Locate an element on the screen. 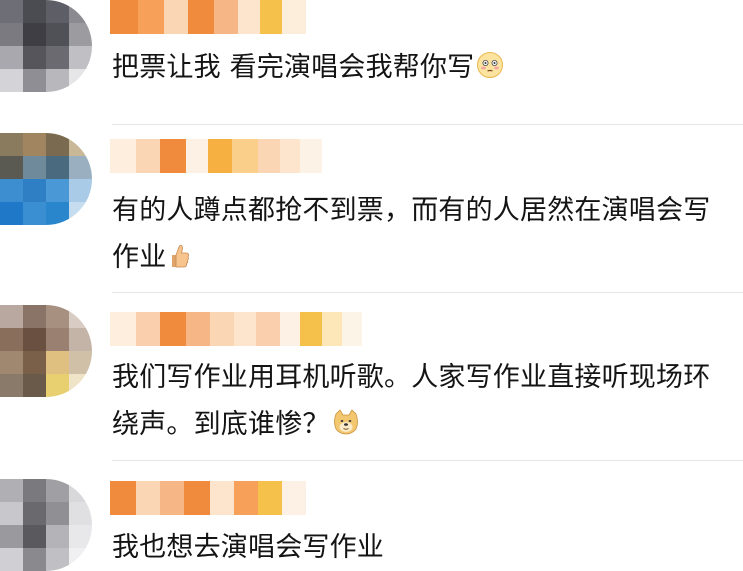  comment-text-content: 我也想去演唱会写作业 is located at coordinates (248, 547).